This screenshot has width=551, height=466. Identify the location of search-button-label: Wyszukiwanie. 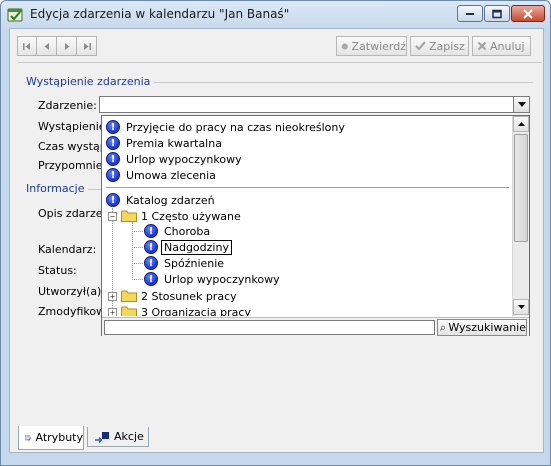
(487, 327).